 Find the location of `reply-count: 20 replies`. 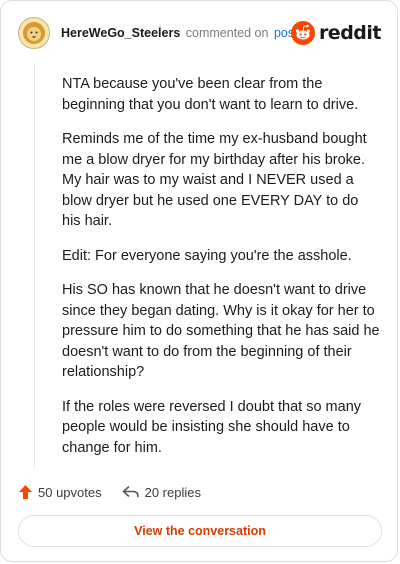

reply-count: 20 replies is located at coordinates (172, 492).